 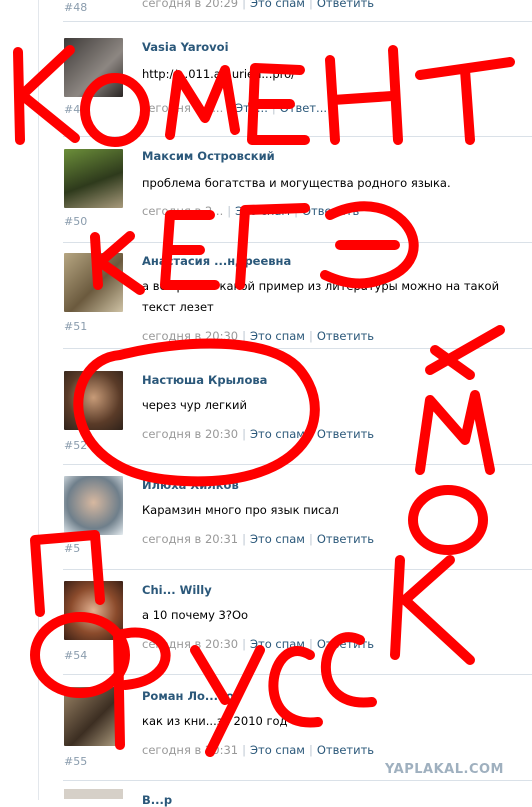 What do you see at coordinates (76, 445) in the screenshot?
I see `comment-number: #52` at bounding box center [76, 445].